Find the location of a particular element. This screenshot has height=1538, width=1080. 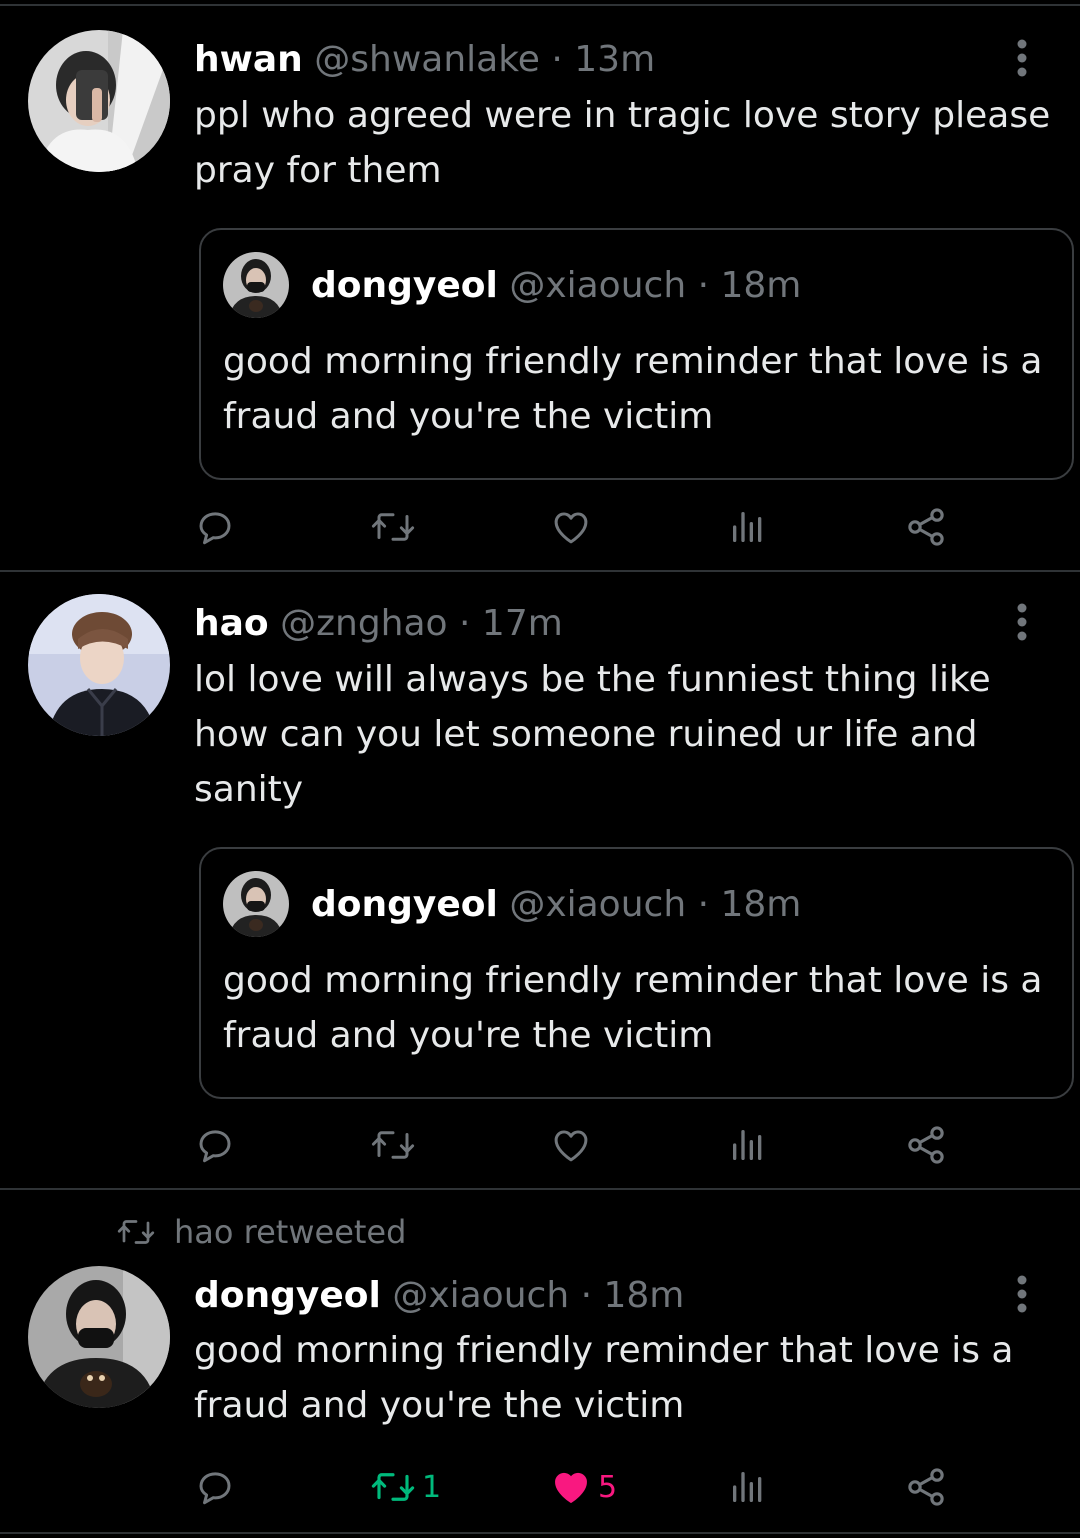

like-count: 5 is located at coordinates (608, 1487).